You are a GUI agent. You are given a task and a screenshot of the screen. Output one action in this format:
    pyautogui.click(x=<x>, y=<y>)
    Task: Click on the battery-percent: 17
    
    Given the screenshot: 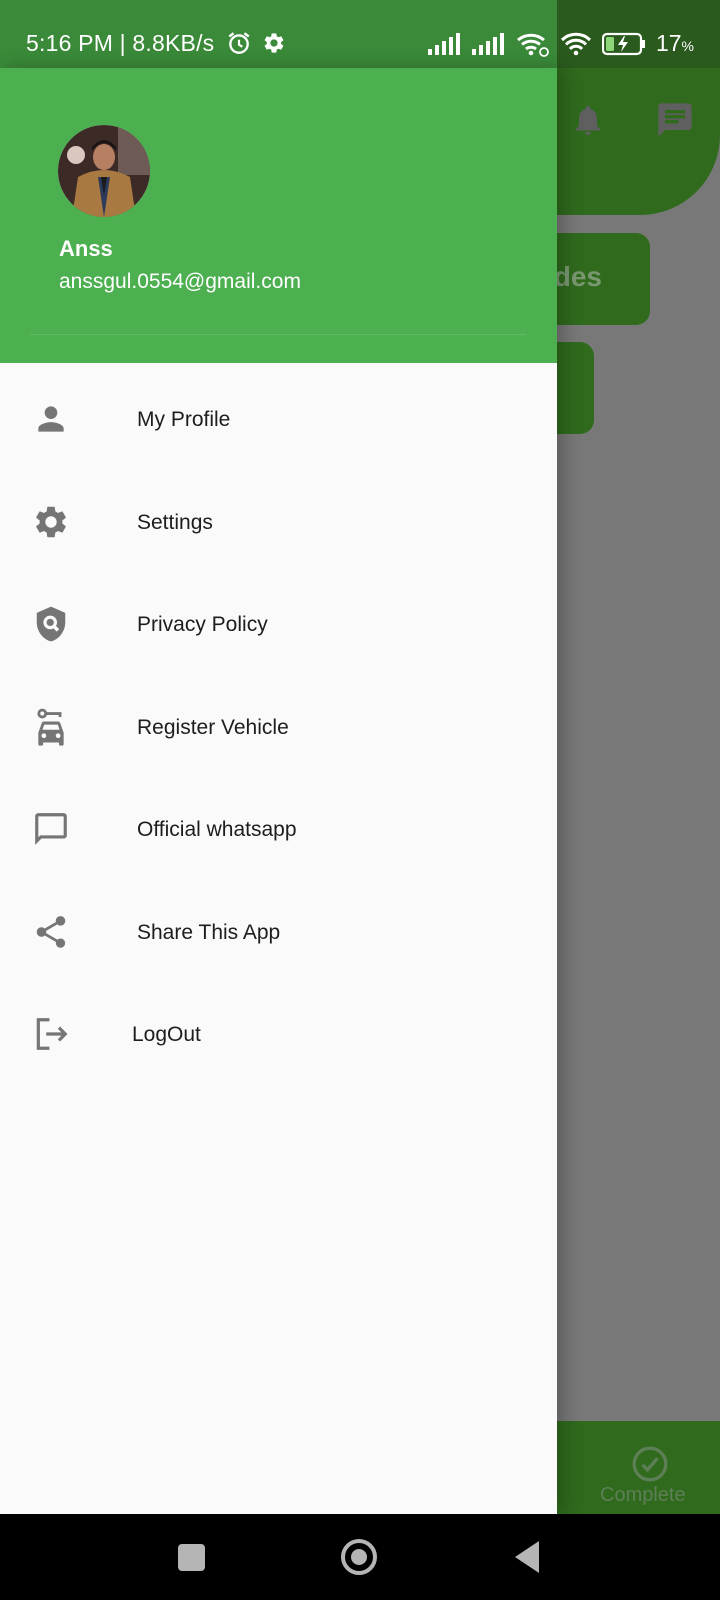 What is the action you would take?
    pyautogui.click(x=668, y=43)
    